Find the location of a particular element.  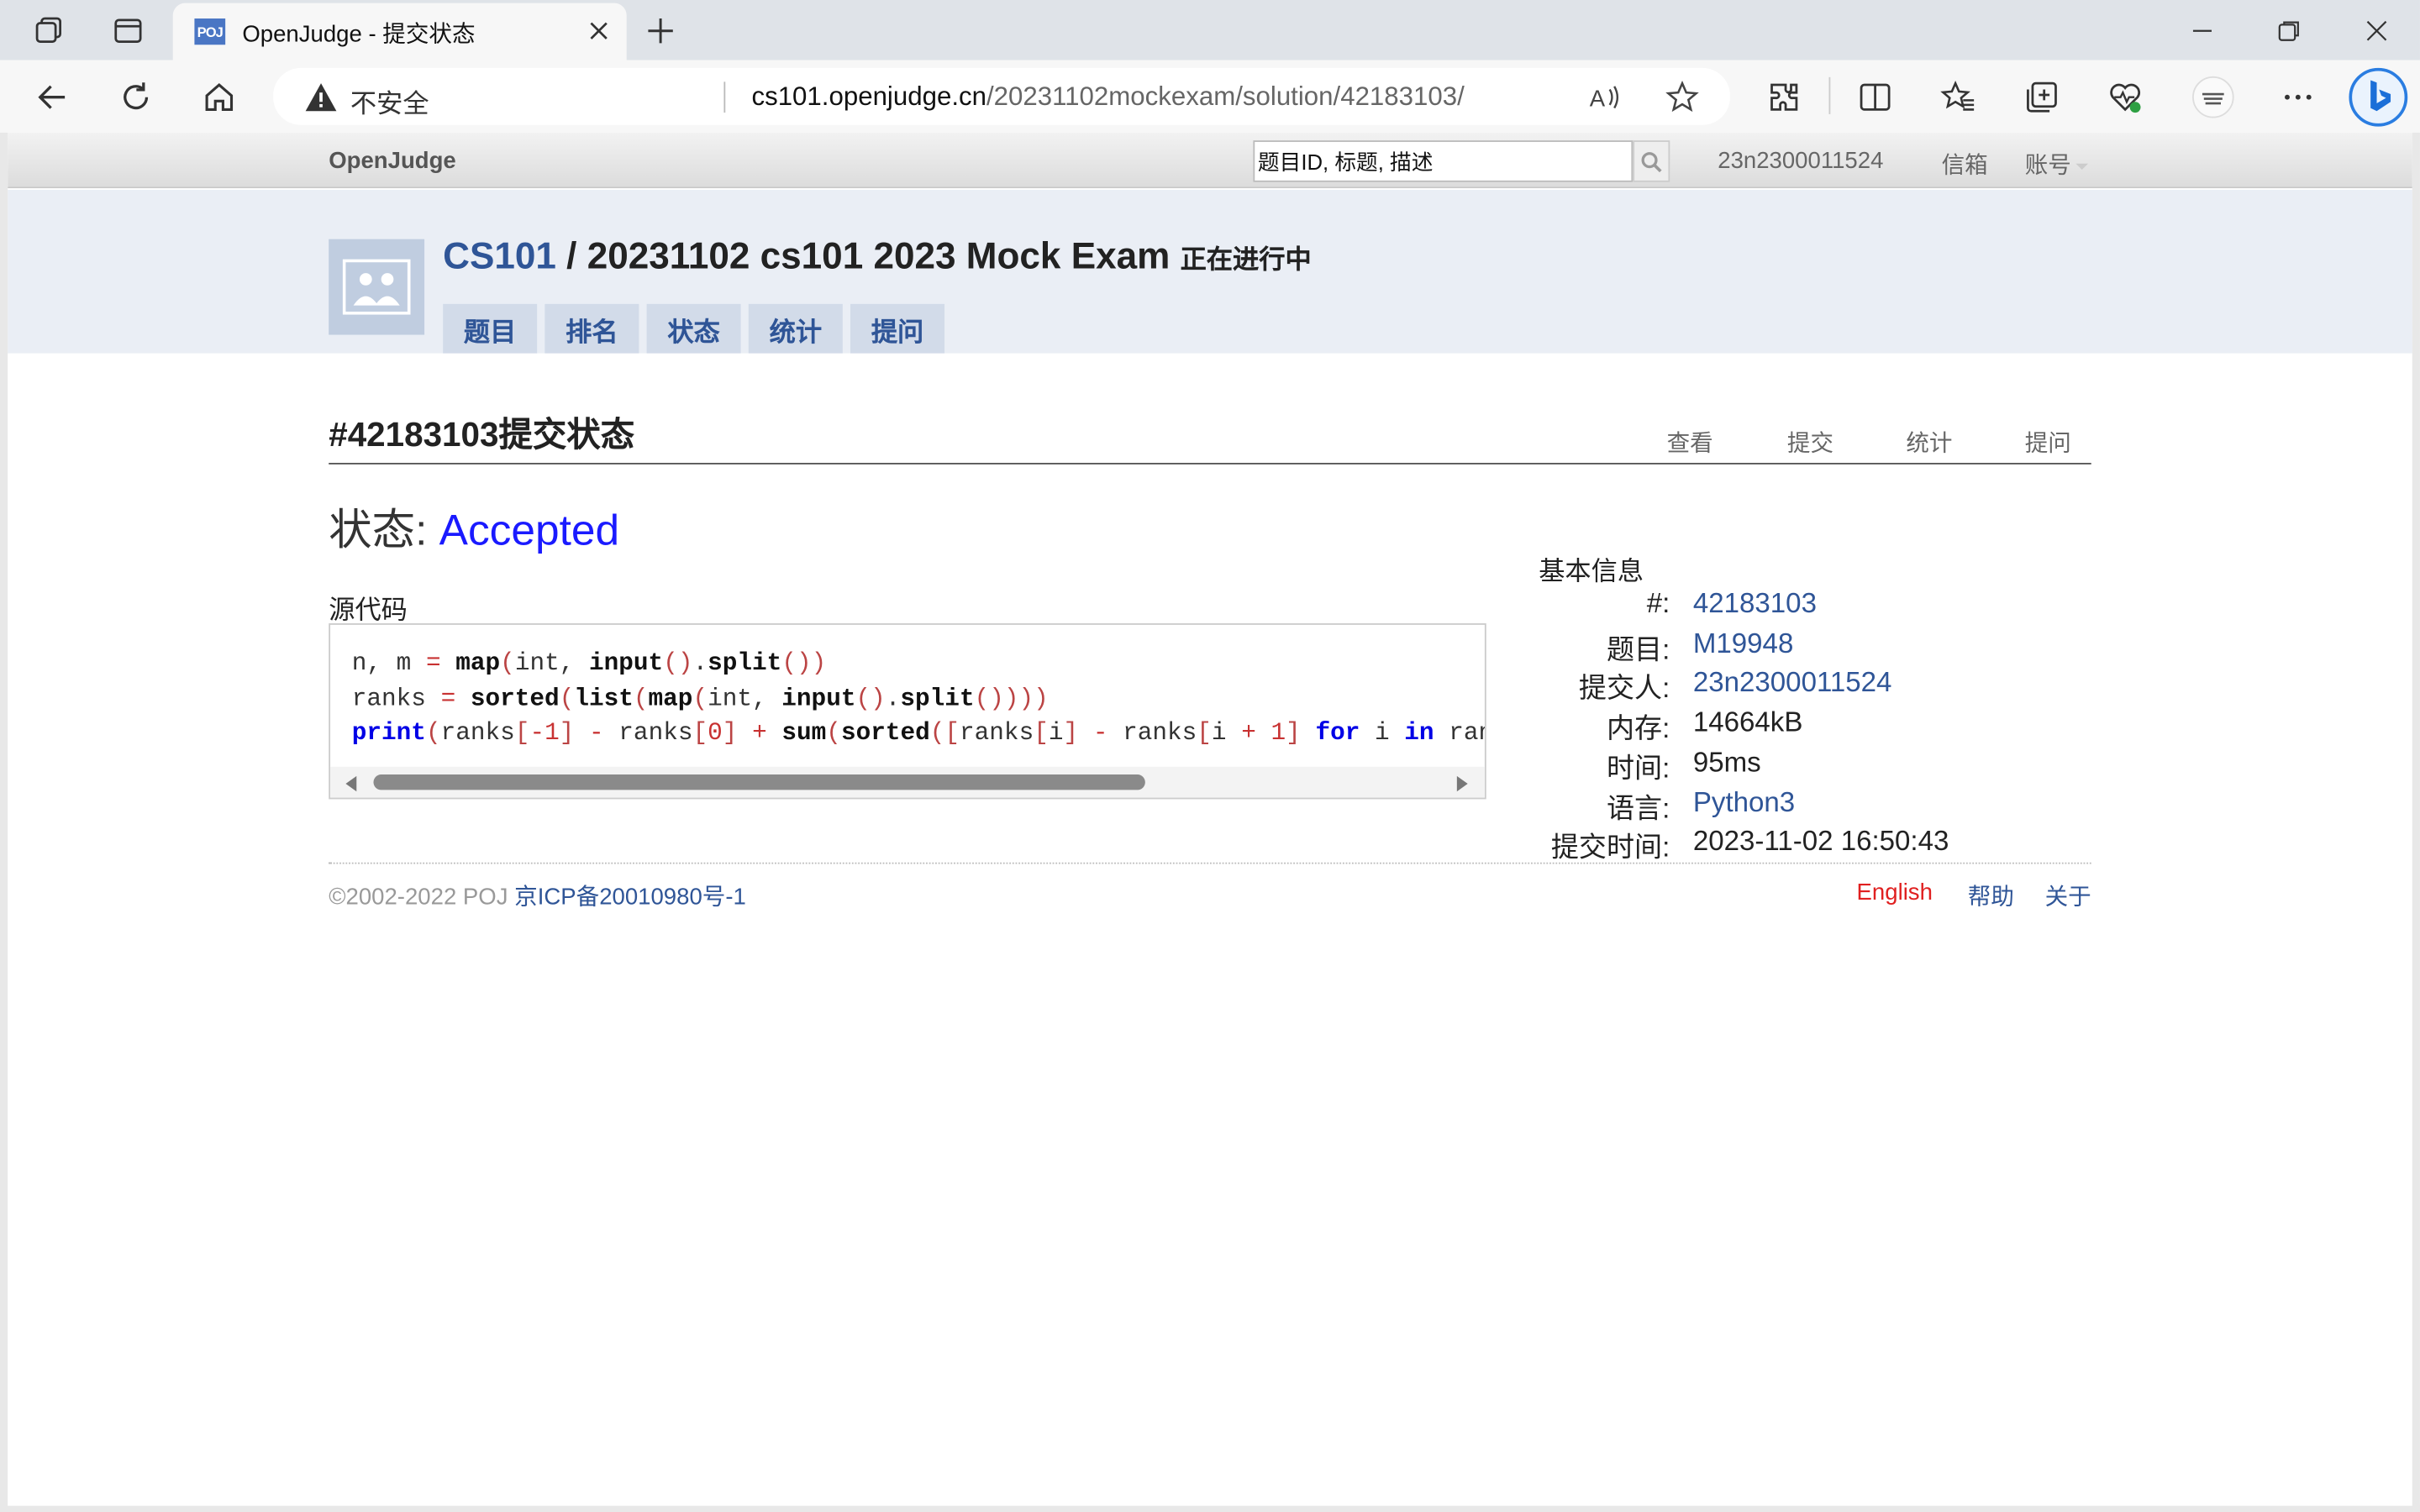

close-window-icon is located at coordinates (2376, 30).